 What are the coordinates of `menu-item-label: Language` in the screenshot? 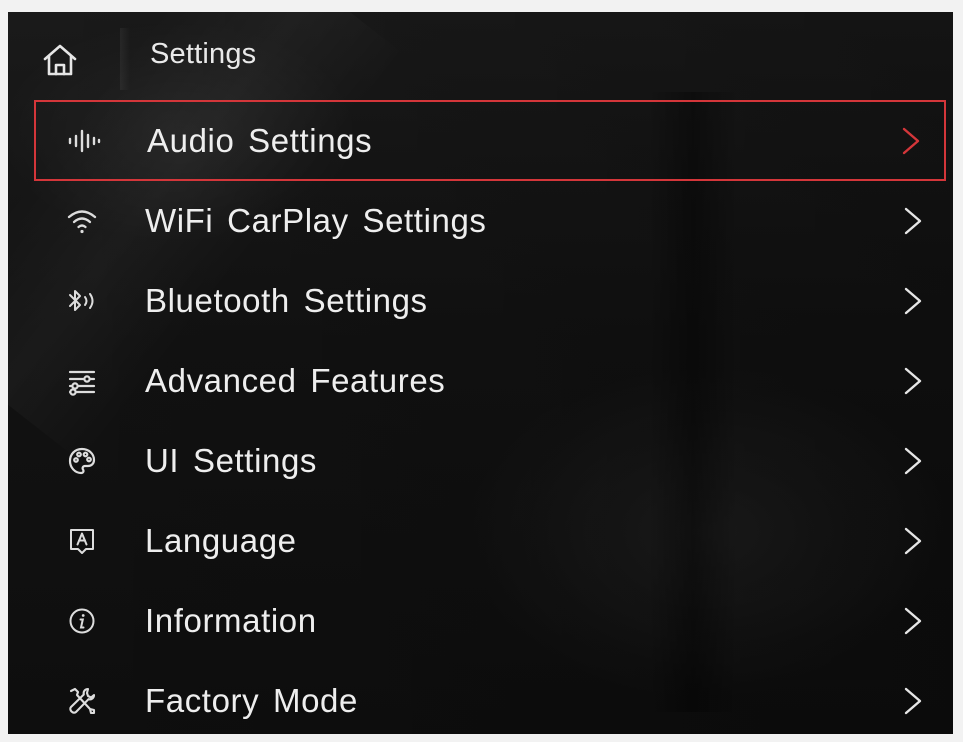 It's located at (221, 540).